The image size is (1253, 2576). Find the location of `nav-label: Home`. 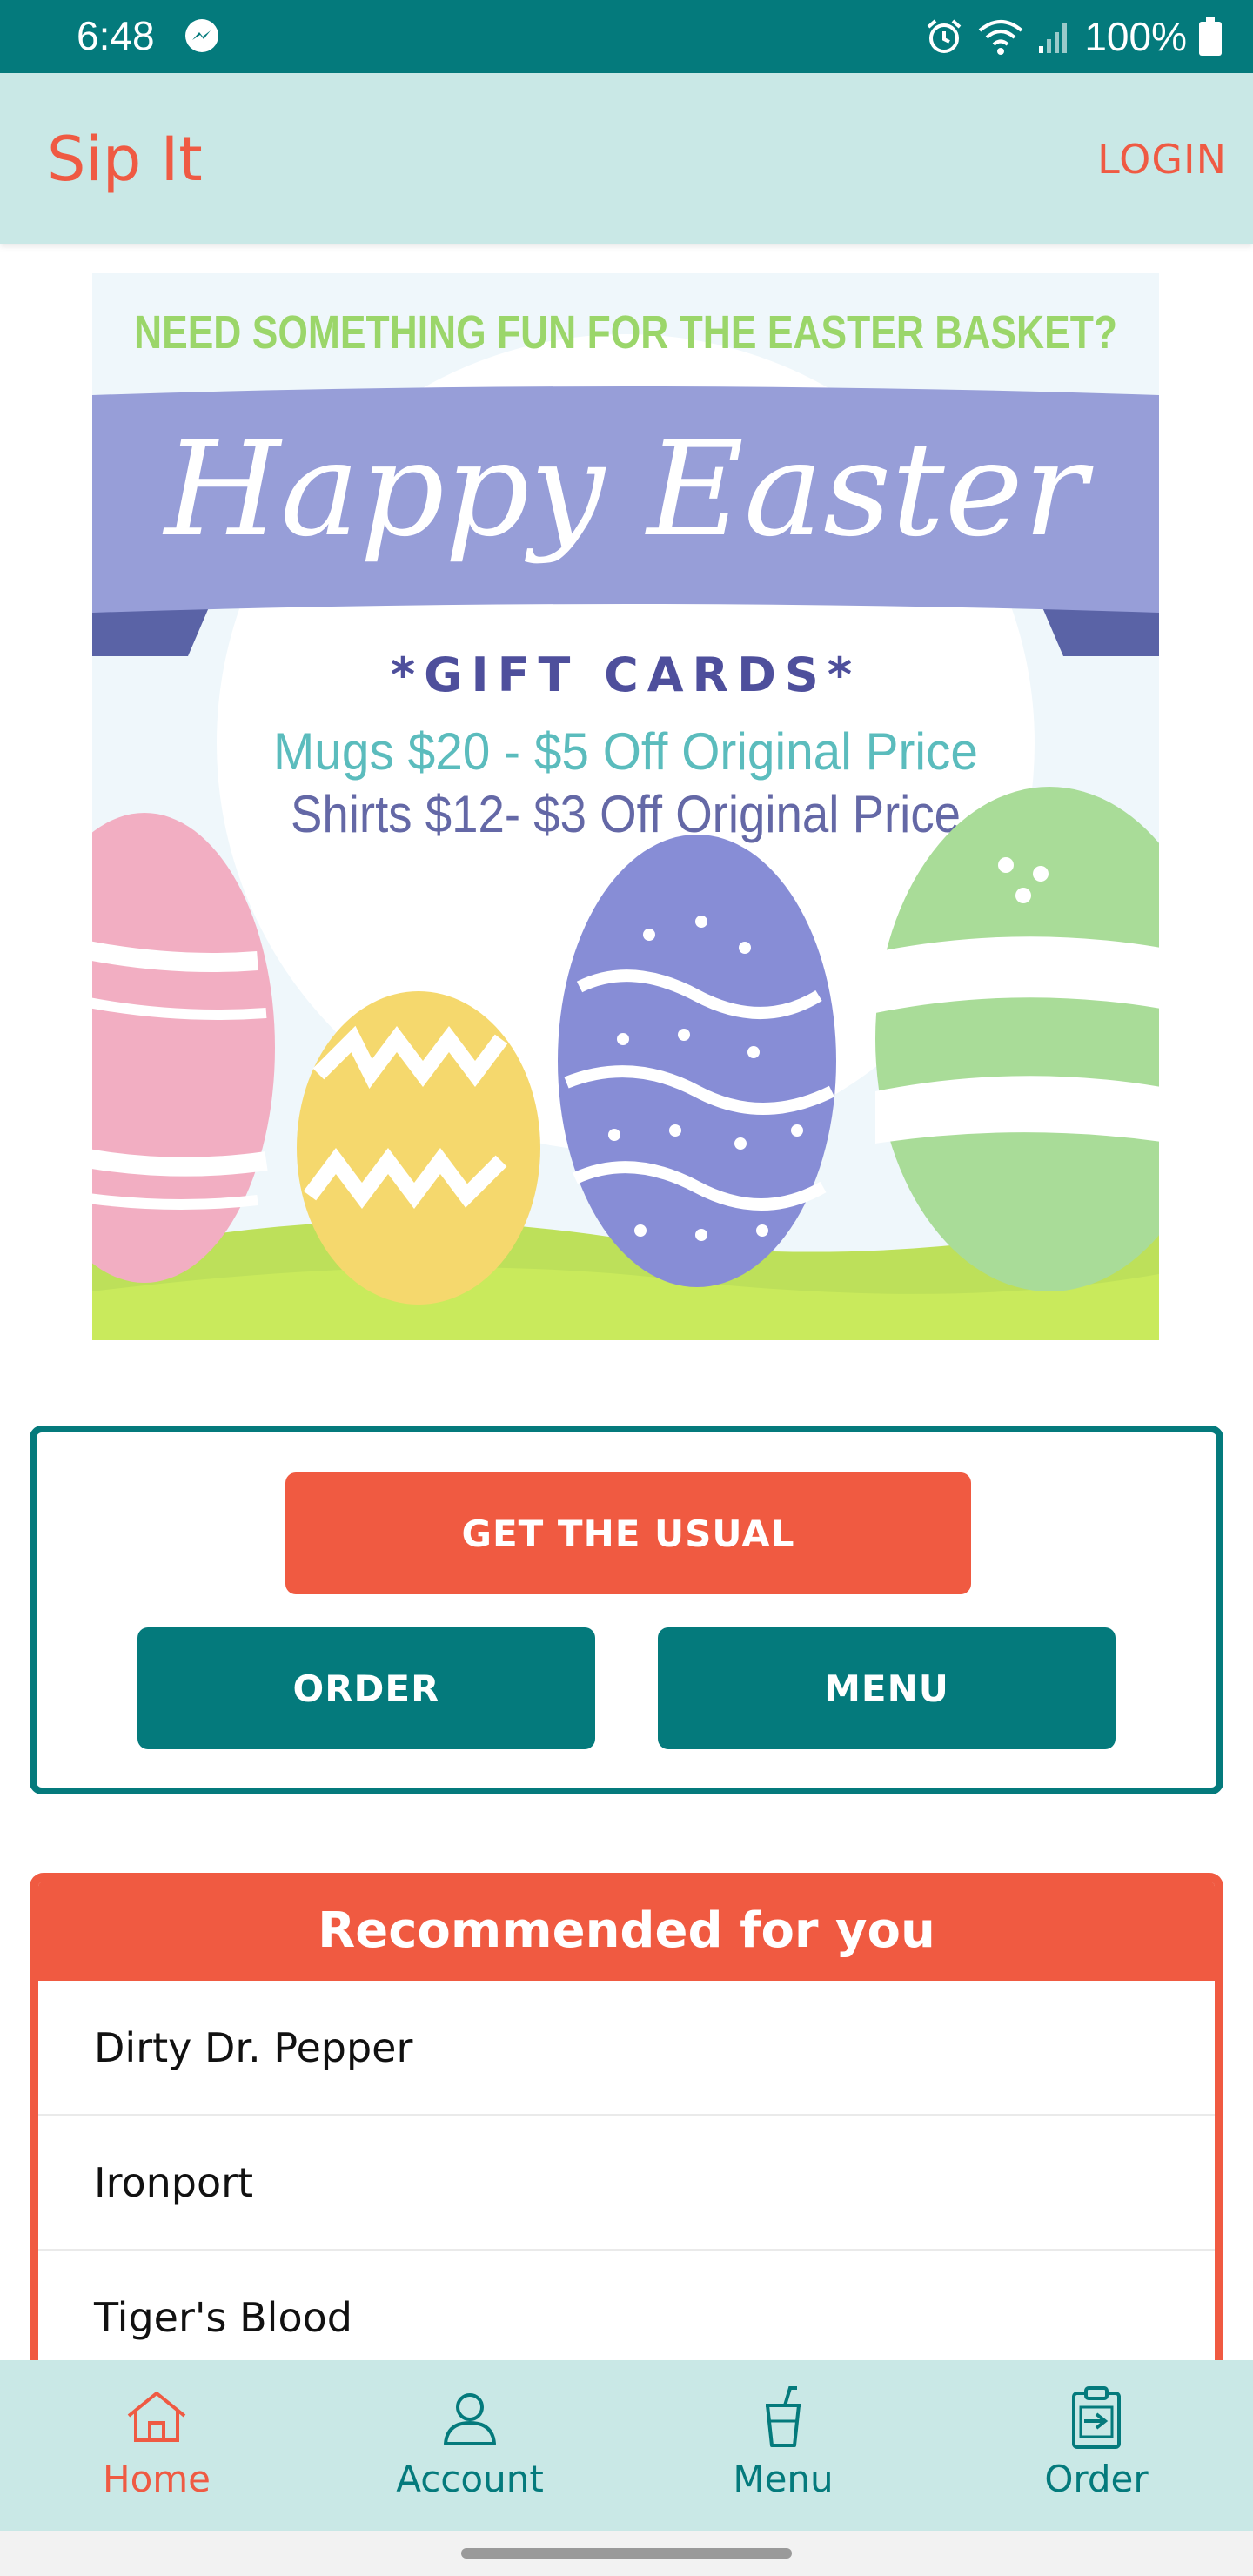

nav-label: Home is located at coordinates (156, 2479).